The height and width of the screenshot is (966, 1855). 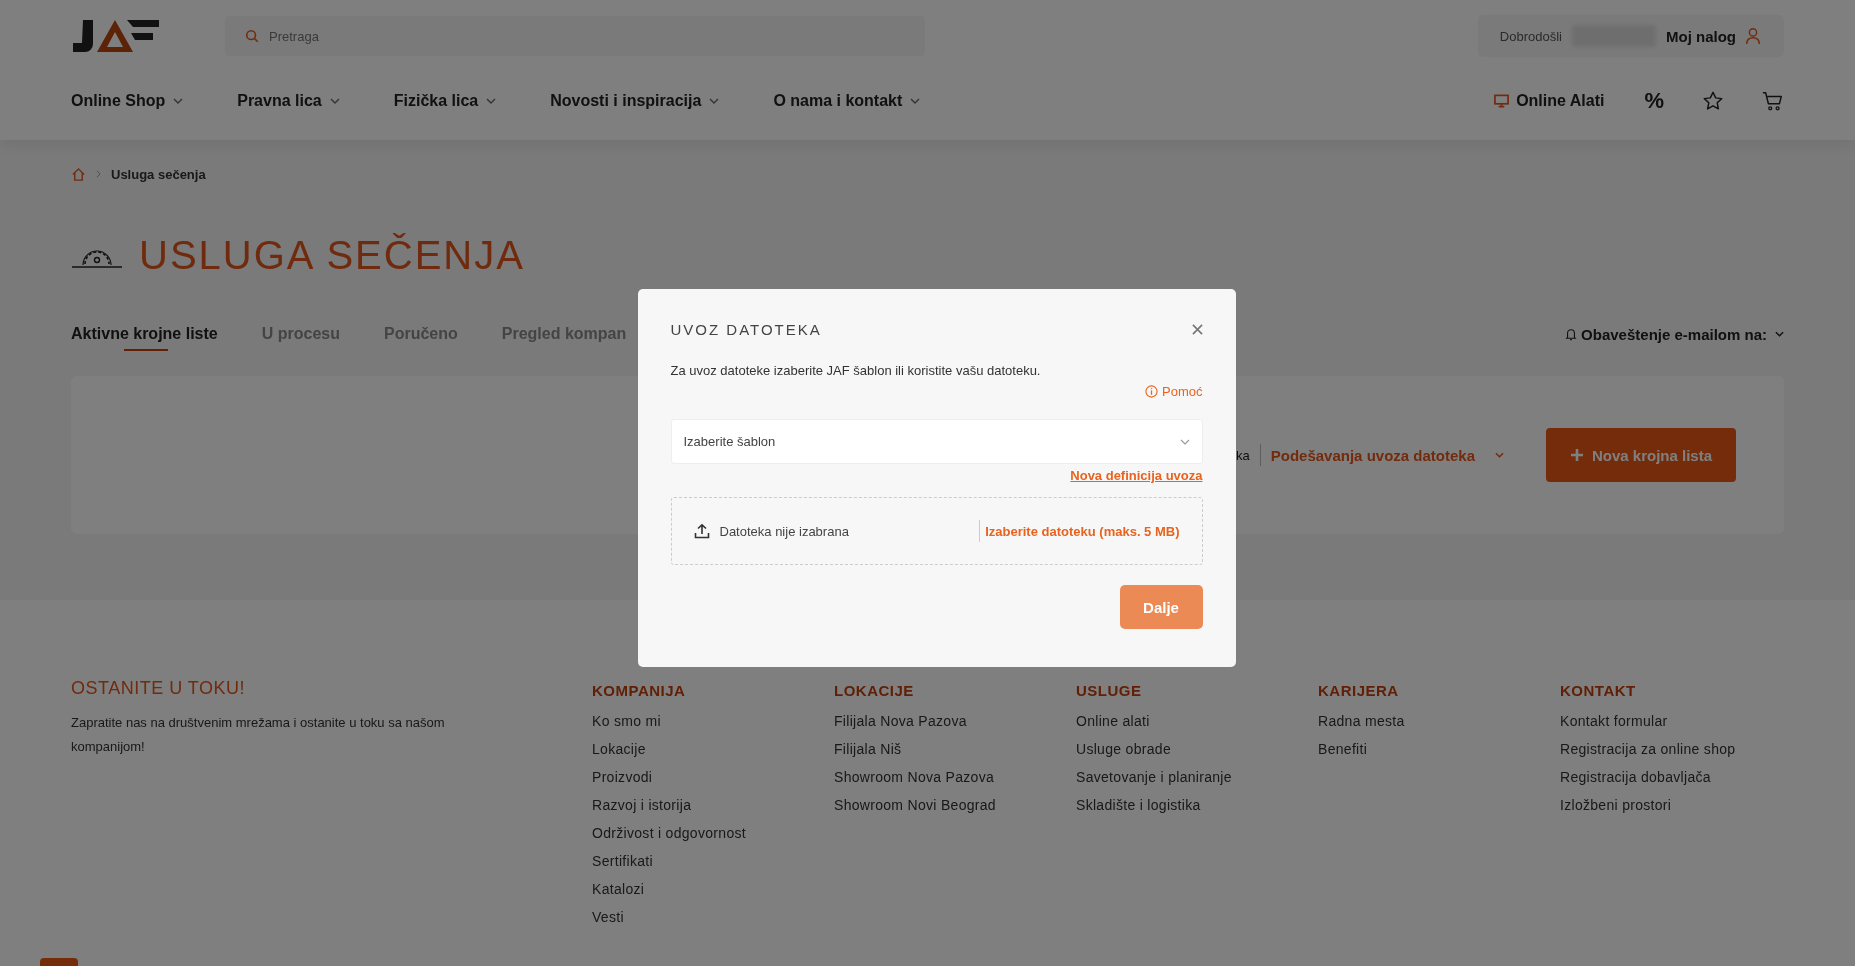 I want to click on footer-link: Proizvodi, so click(x=713, y=777).